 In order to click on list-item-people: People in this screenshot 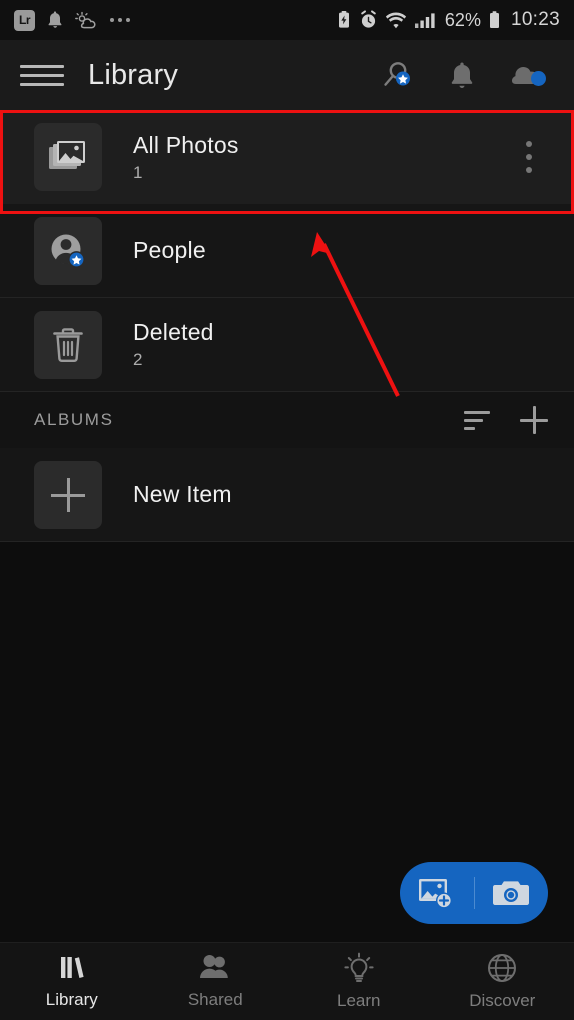, I will do `click(287, 251)`.